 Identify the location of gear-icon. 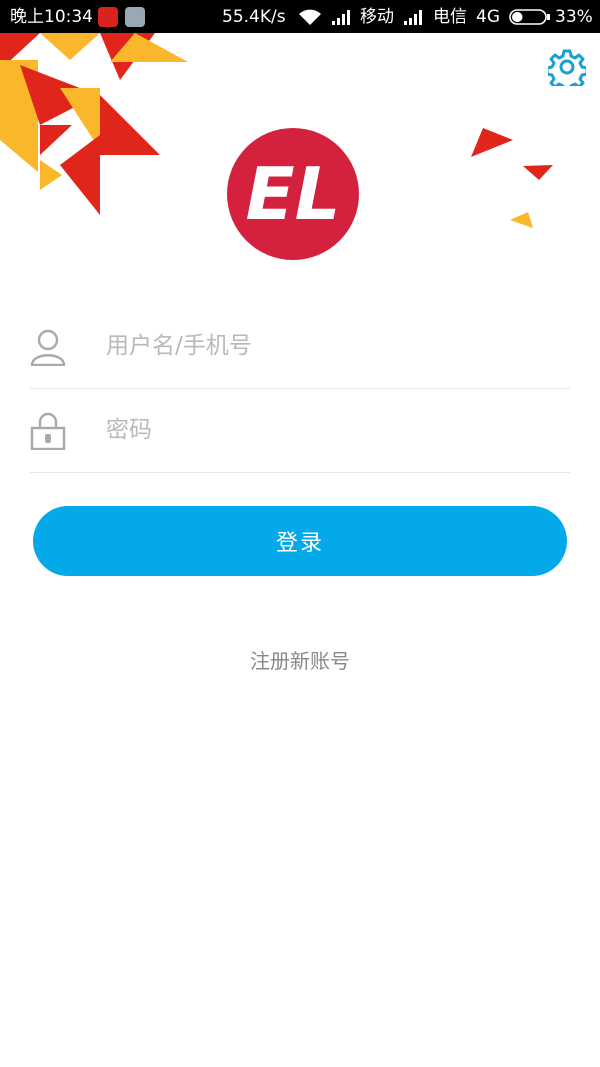
(567, 67).